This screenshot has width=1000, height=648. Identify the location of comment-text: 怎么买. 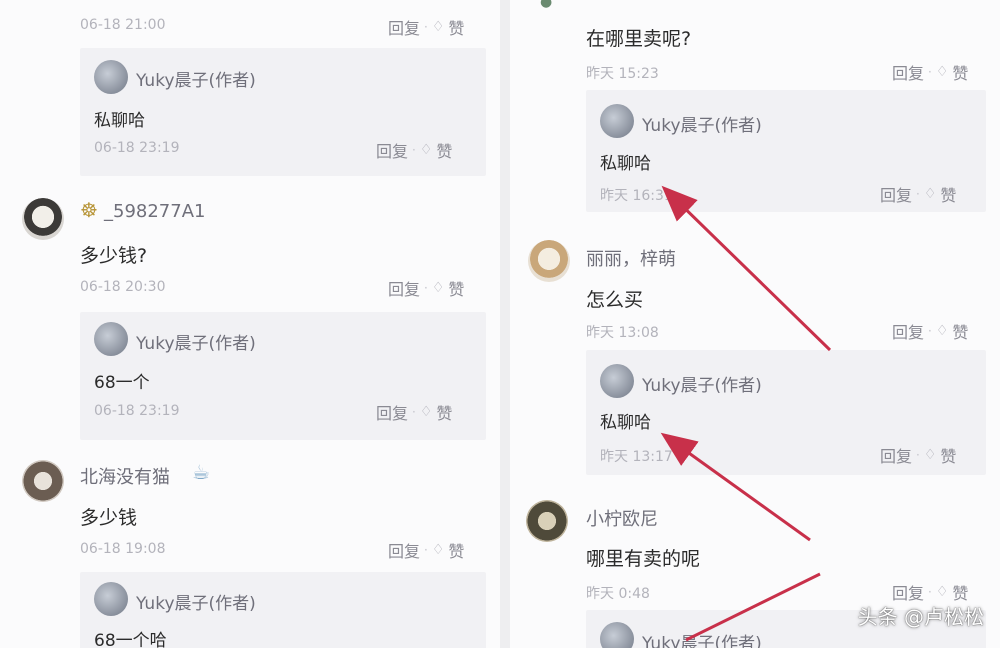
(615, 300).